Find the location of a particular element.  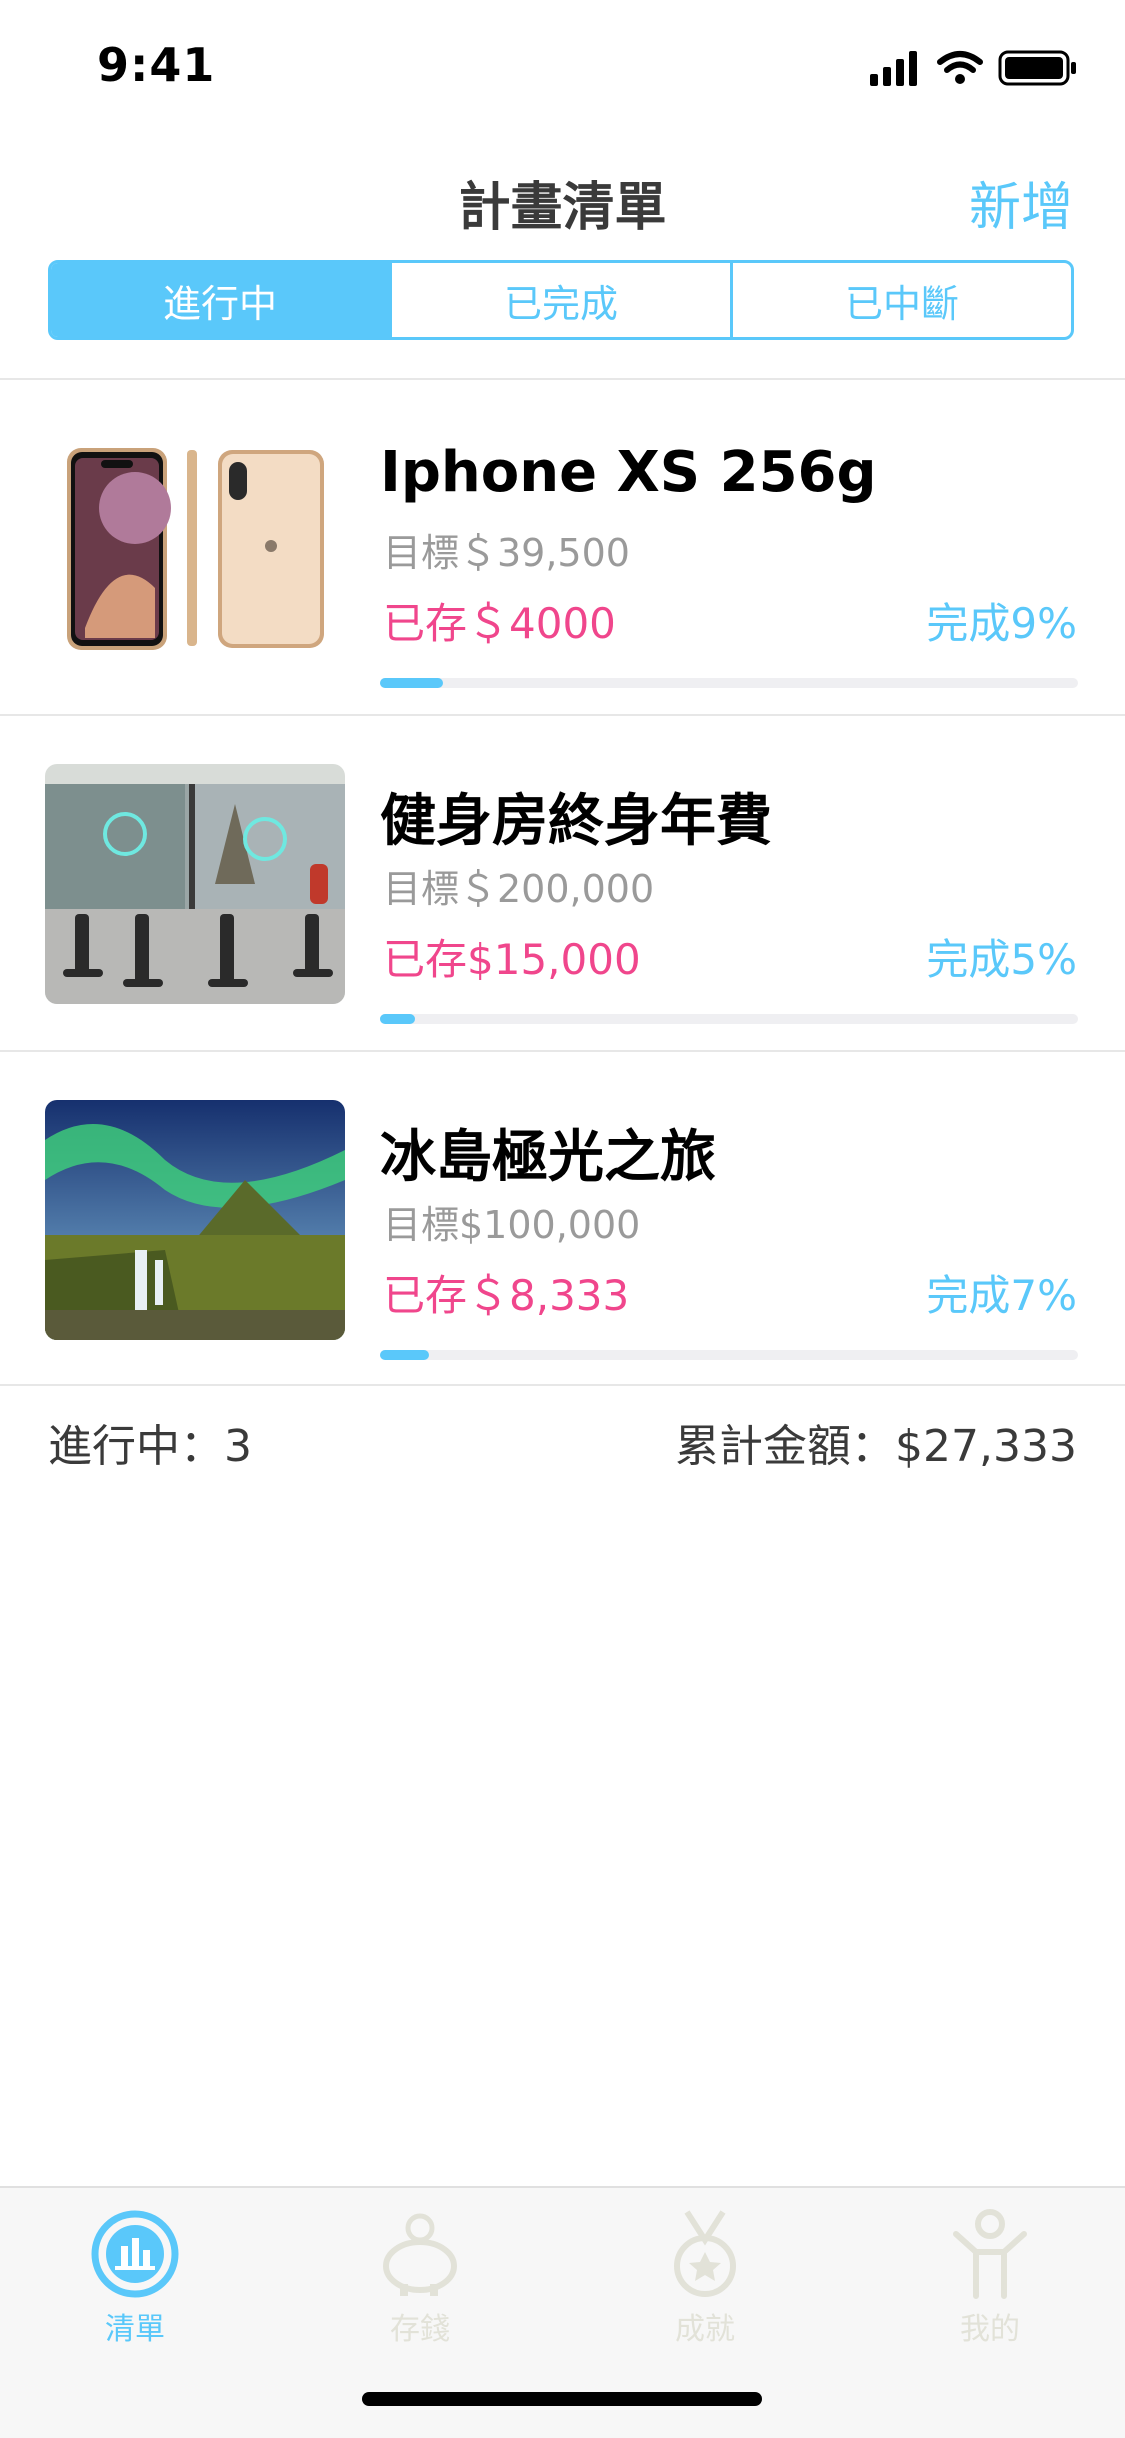

item-percent: 完成9% is located at coordinates (1001, 623).